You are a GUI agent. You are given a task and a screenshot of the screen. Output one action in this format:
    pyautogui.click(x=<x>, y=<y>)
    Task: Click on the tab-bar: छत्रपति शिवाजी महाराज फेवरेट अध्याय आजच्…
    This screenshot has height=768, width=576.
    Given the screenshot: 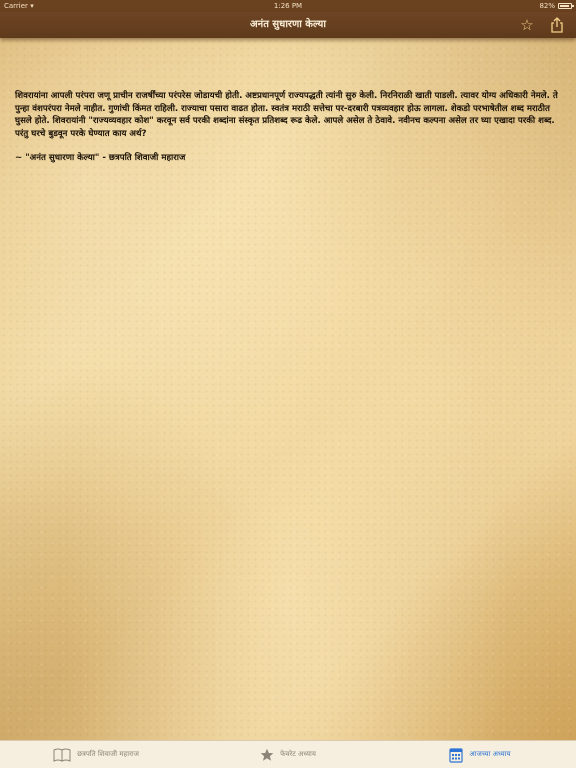 What is the action you would take?
    pyautogui.click(x=288, y=754)
    